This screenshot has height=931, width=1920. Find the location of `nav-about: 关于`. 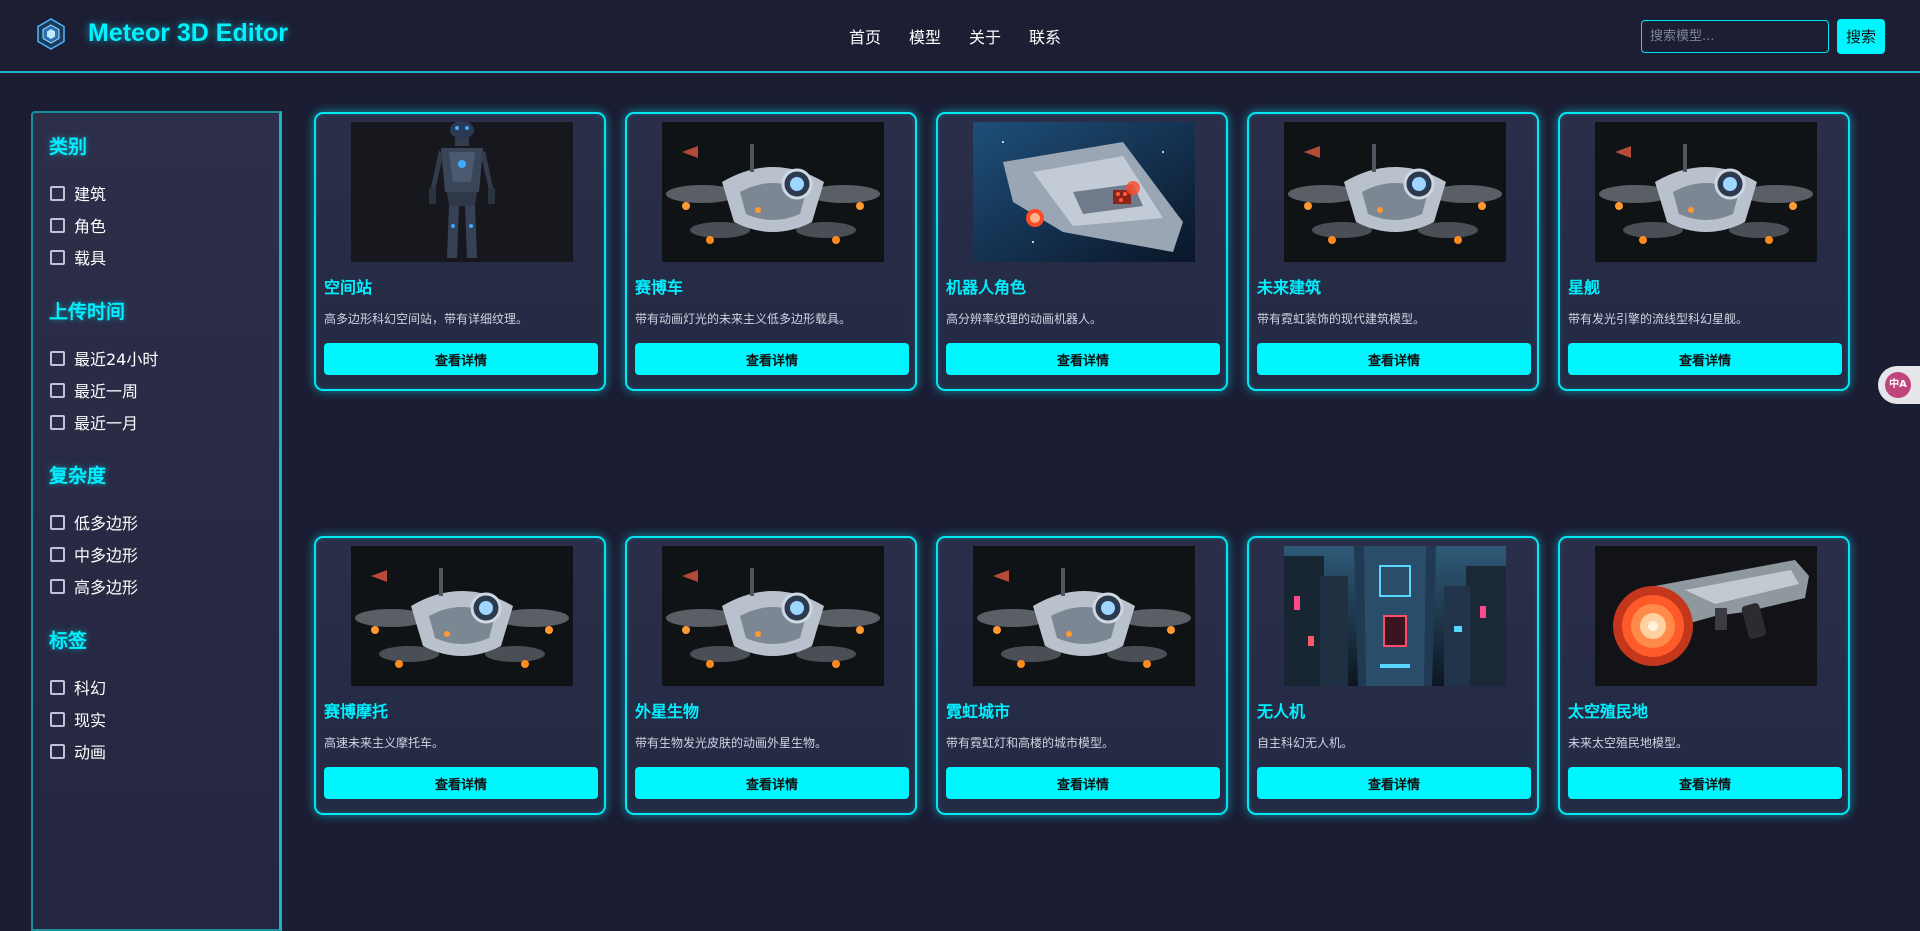

nav-about: 关于 is located at coordinates (985, 36).